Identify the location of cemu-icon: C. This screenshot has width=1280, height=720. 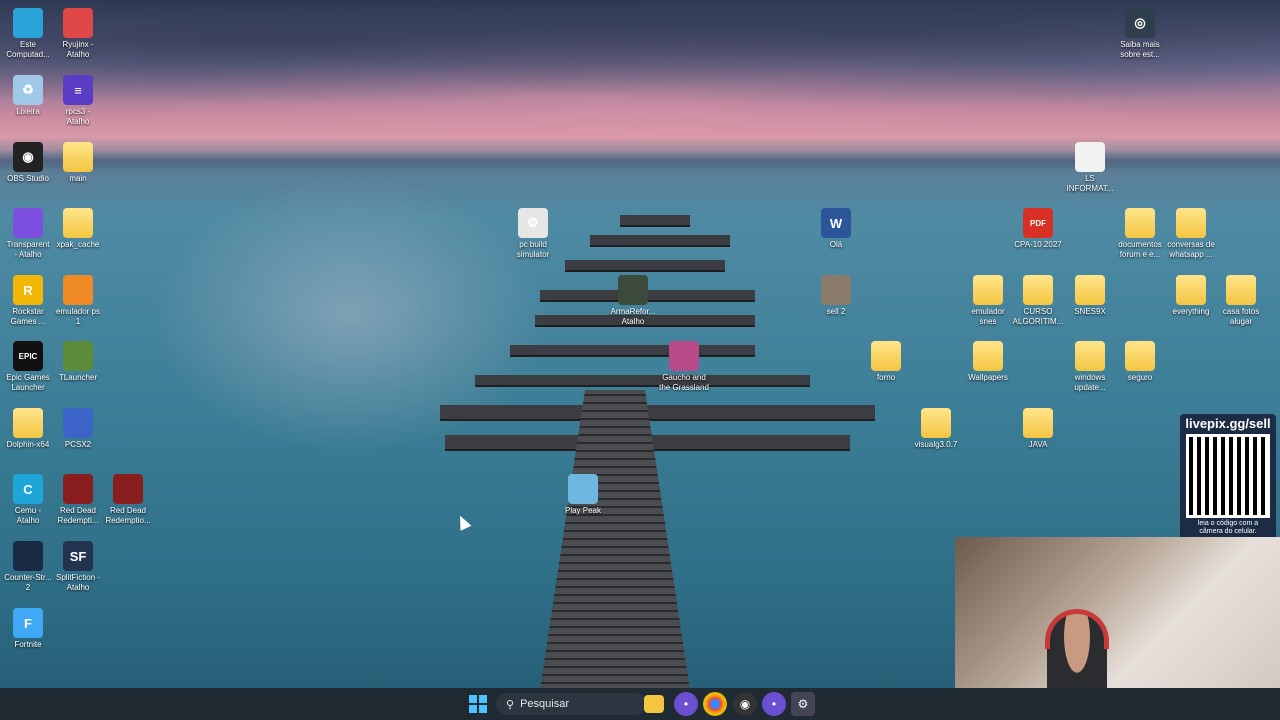
(28, 489).